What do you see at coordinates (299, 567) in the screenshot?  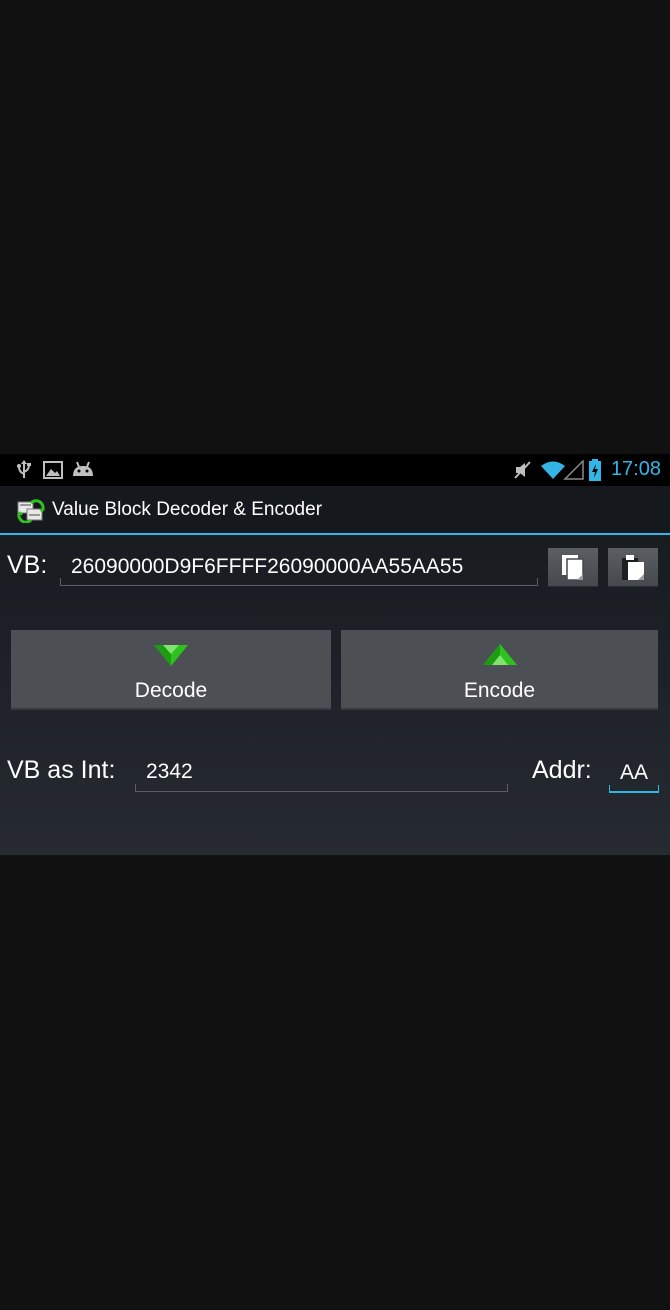 I see `vb-input: 26090000D9F6FFFF26090000AA55AA55` at bounding box center [299, 567].